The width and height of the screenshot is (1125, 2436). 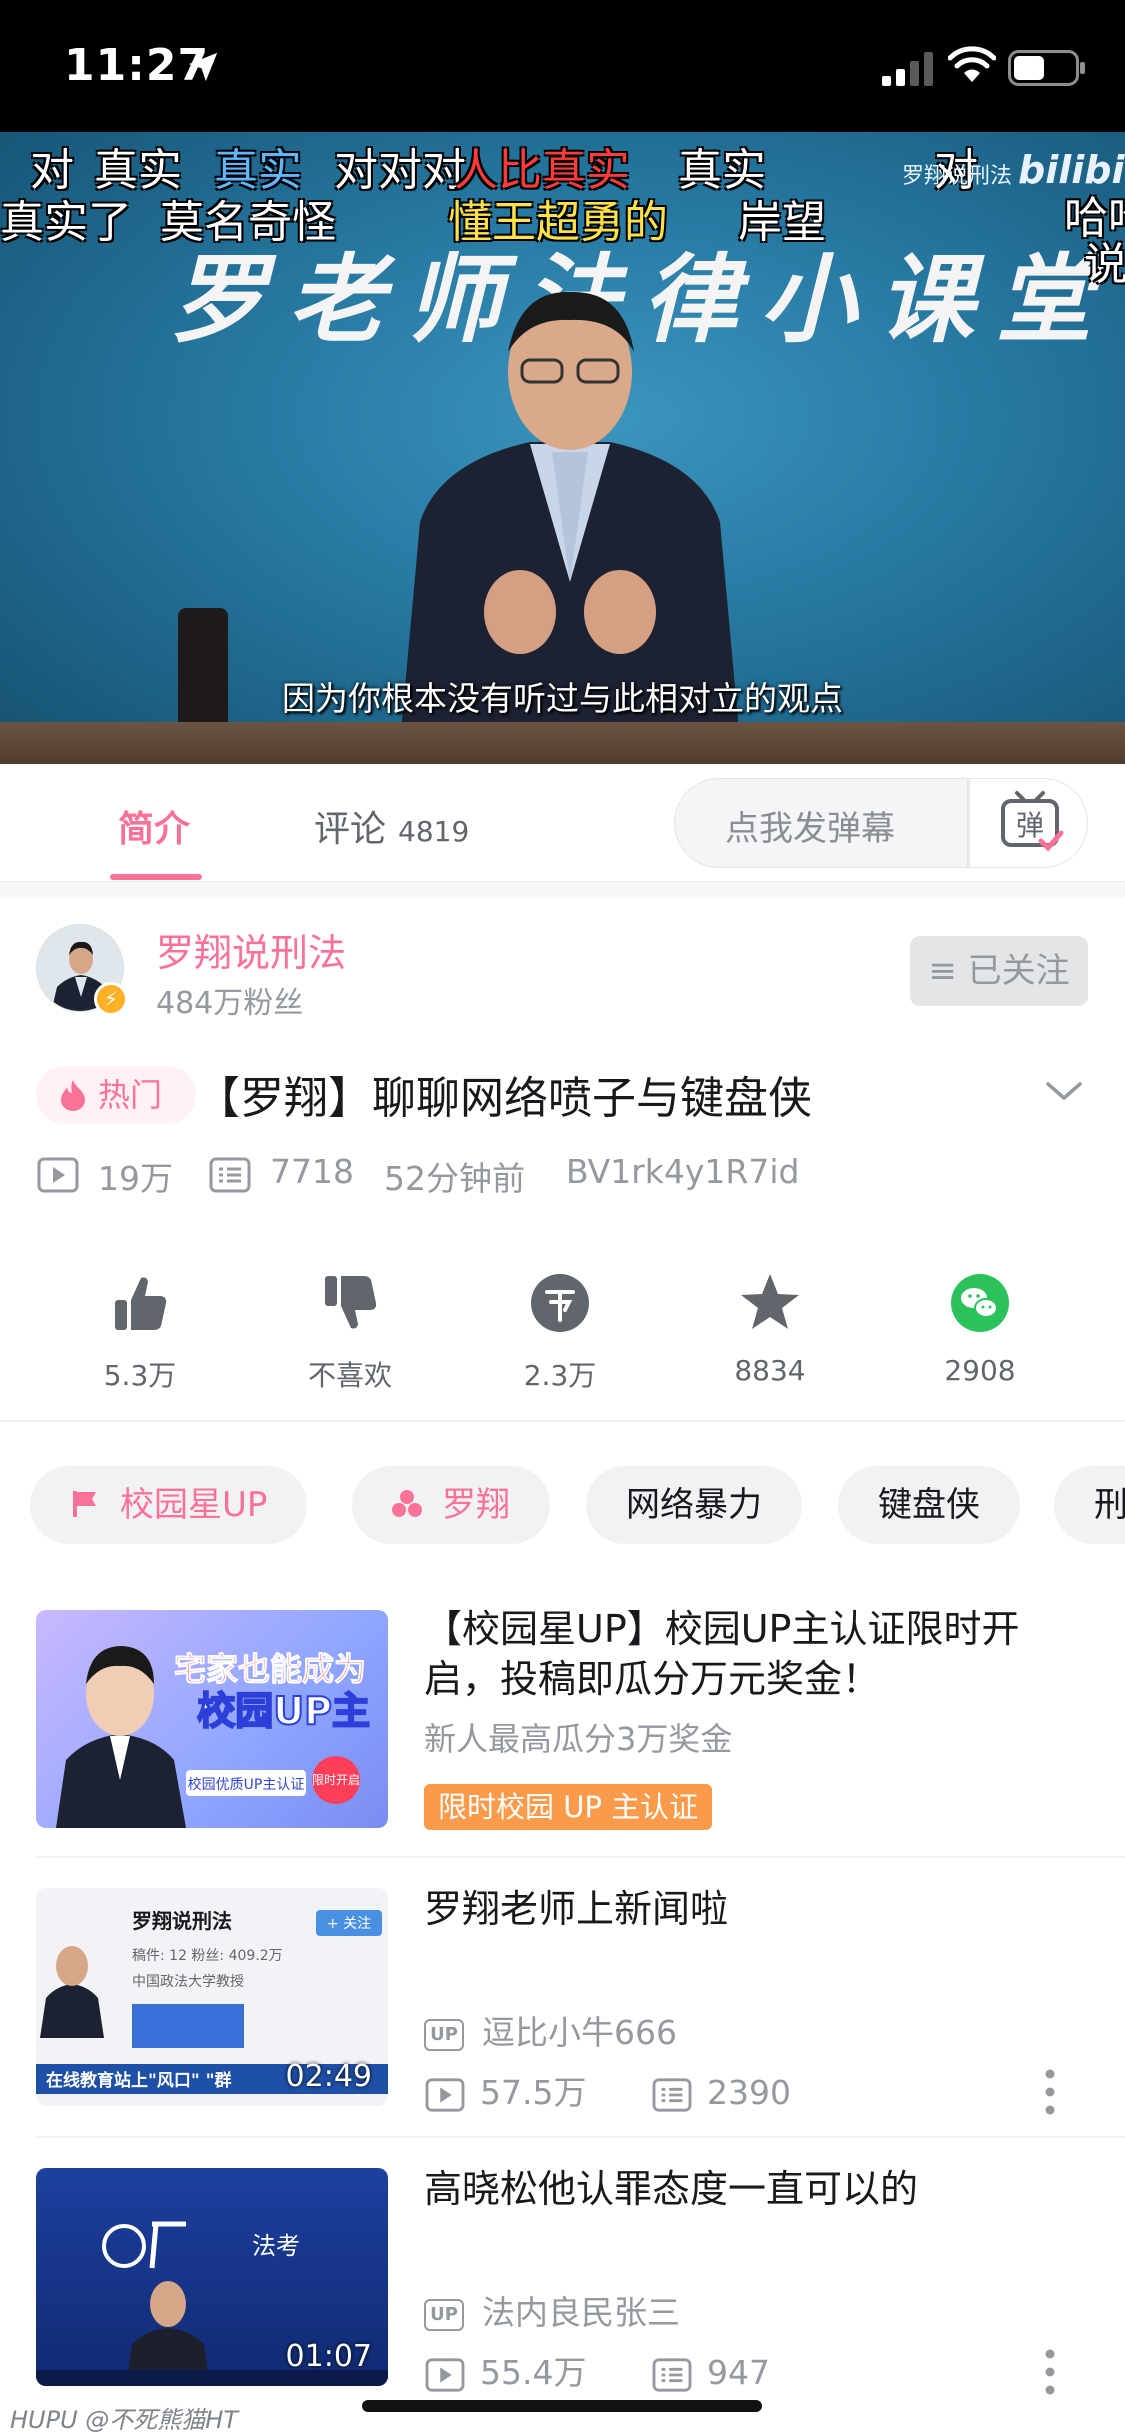 I want to click on danmaku-comment: 对对对, so click(x=400, y=170).